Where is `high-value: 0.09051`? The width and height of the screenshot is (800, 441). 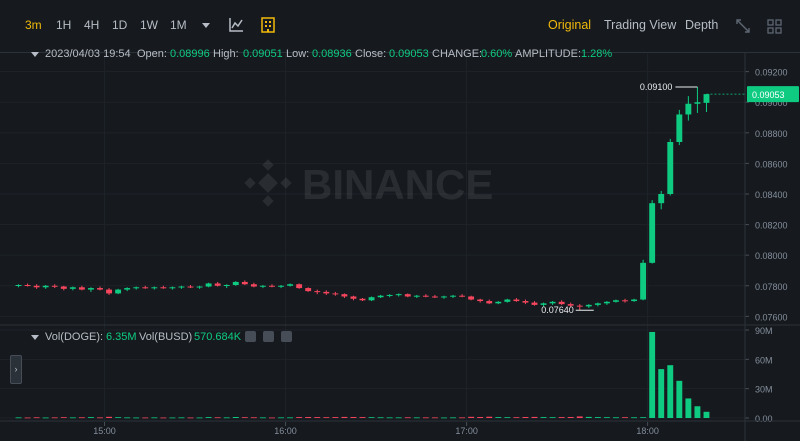
high-value: 0.09051 is located at coordinates (263, 54).